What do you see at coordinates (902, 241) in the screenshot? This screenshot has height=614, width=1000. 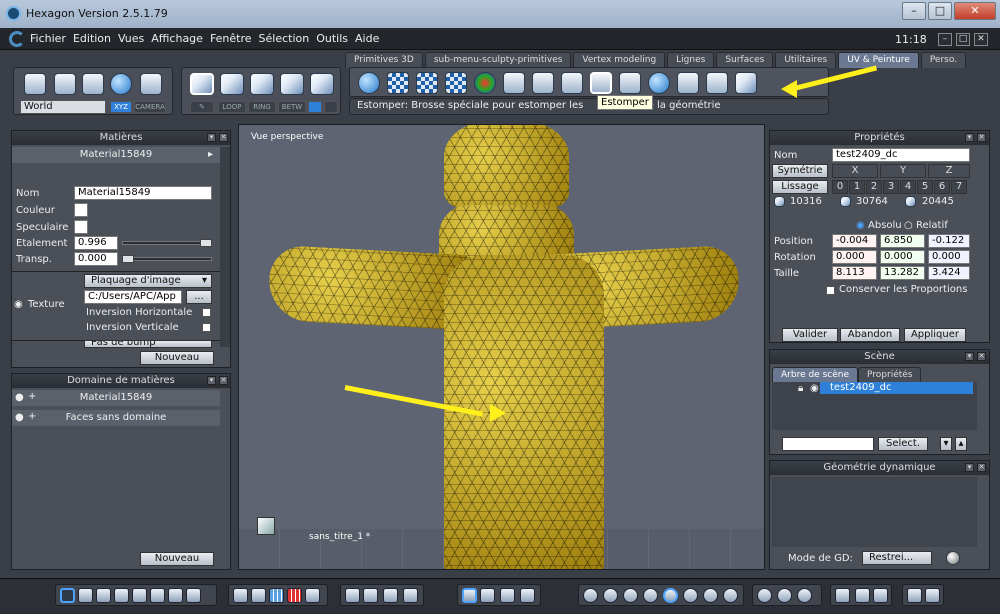 I see `position-y-input: 6.850` at bounding box center [902, 241].